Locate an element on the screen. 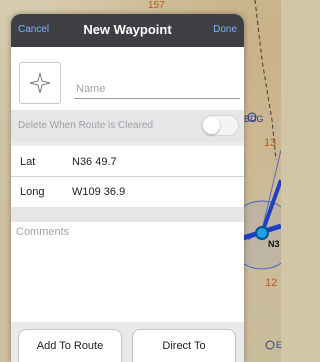  section-gap is located at coordinates (127, 144).